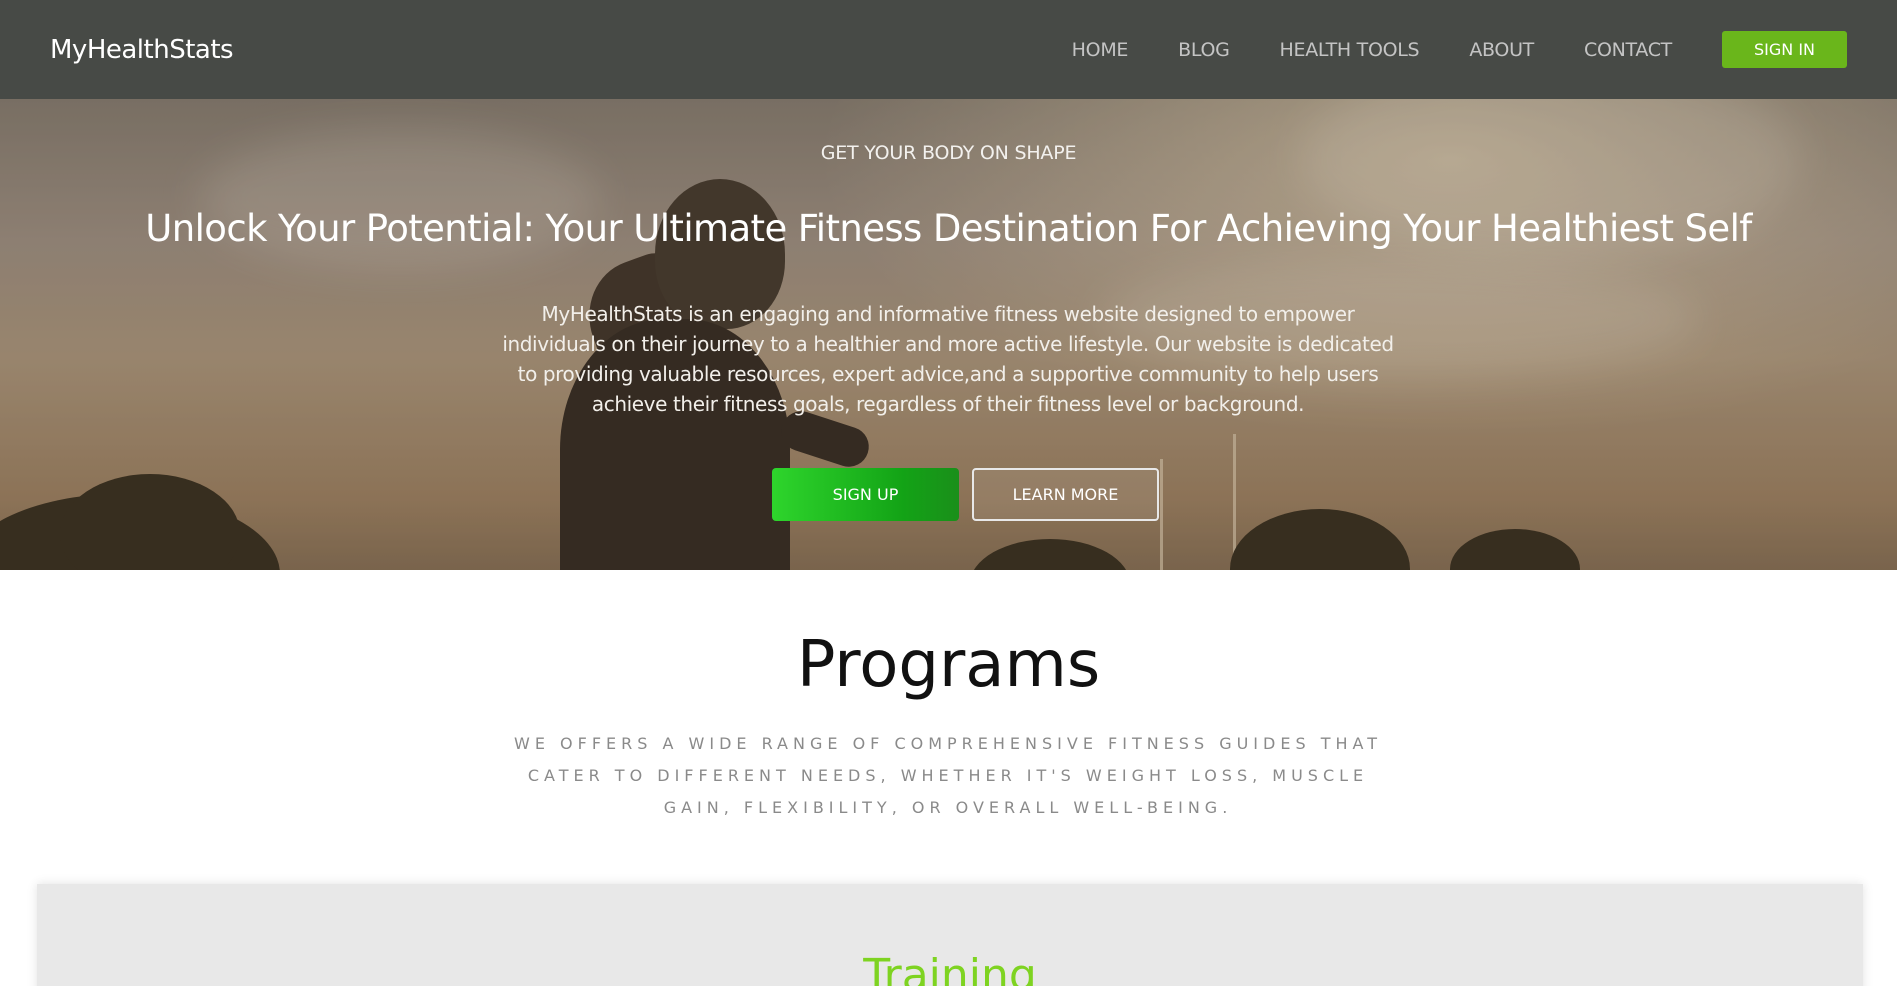 Image resolution: width=1897 pixels, height=986 pixels. I want to click on nav-item-health-tools: HEALTH TOOLS, so click(1350, 50).